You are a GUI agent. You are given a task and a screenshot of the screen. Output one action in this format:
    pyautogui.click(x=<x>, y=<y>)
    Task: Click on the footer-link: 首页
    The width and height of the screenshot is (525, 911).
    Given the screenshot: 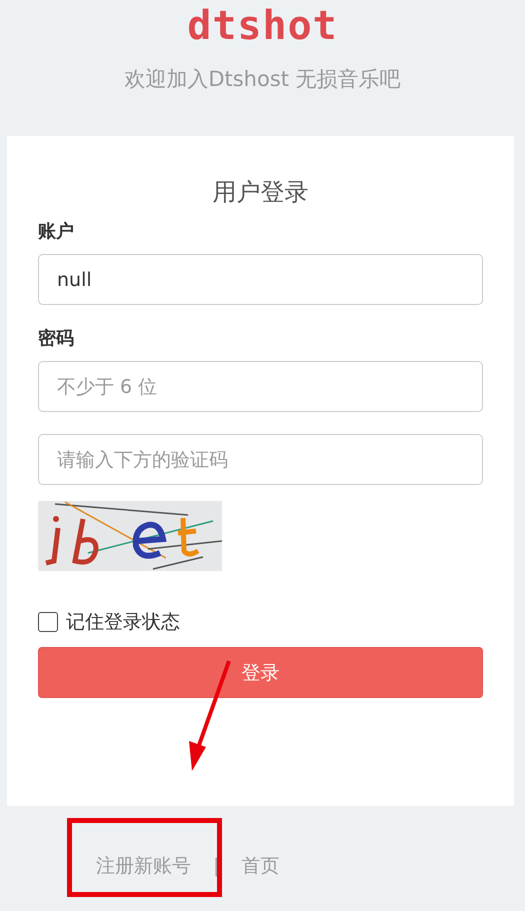 What is the action you would take?
    pyautogui.click(x=260, y=866)
    